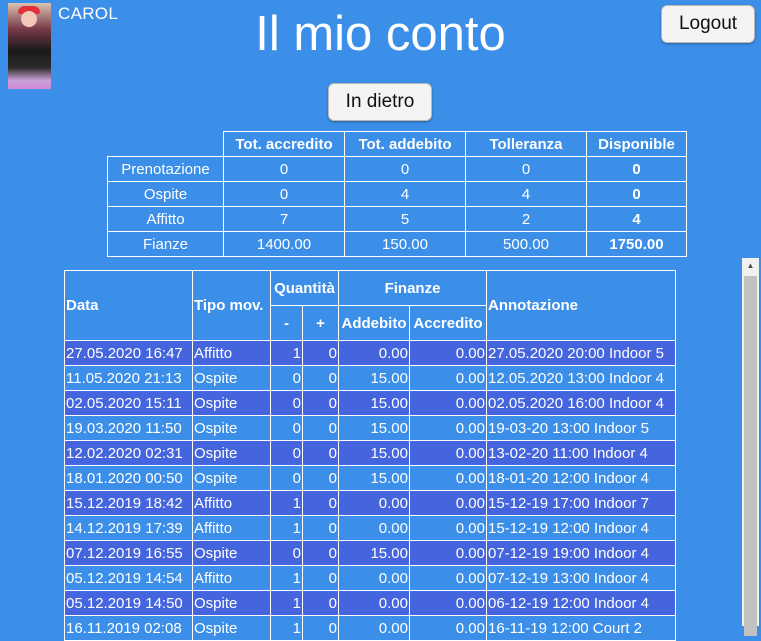 This screenshot has width=761, height=641. Describe the element at coordinates (581, 628) in the screenshot. I see `cell-annotazione: 16-11-19 12:00 Court 2` at that location.